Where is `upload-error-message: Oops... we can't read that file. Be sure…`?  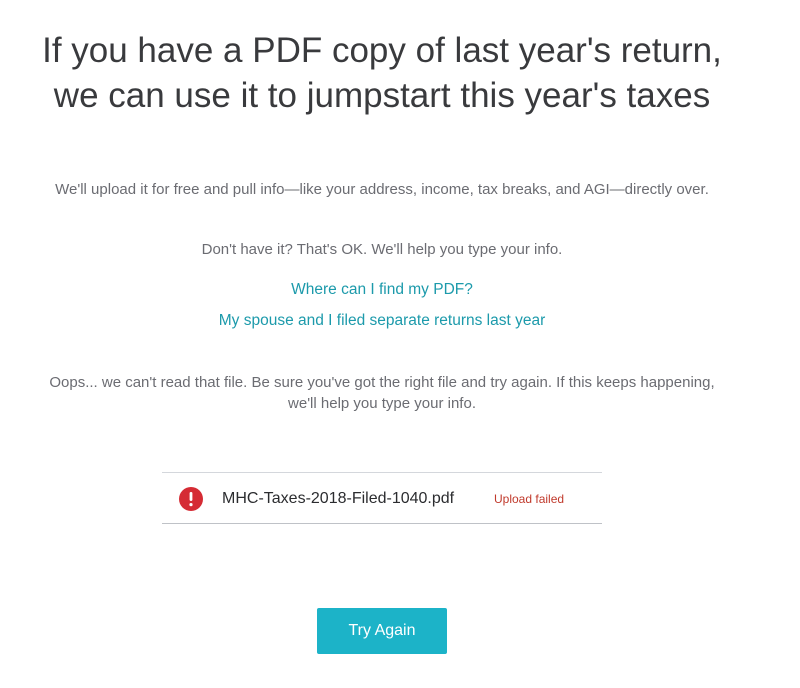
upload-error-message: Oops... we can't read that file. Be sure… is located at coordinates (382, 393).